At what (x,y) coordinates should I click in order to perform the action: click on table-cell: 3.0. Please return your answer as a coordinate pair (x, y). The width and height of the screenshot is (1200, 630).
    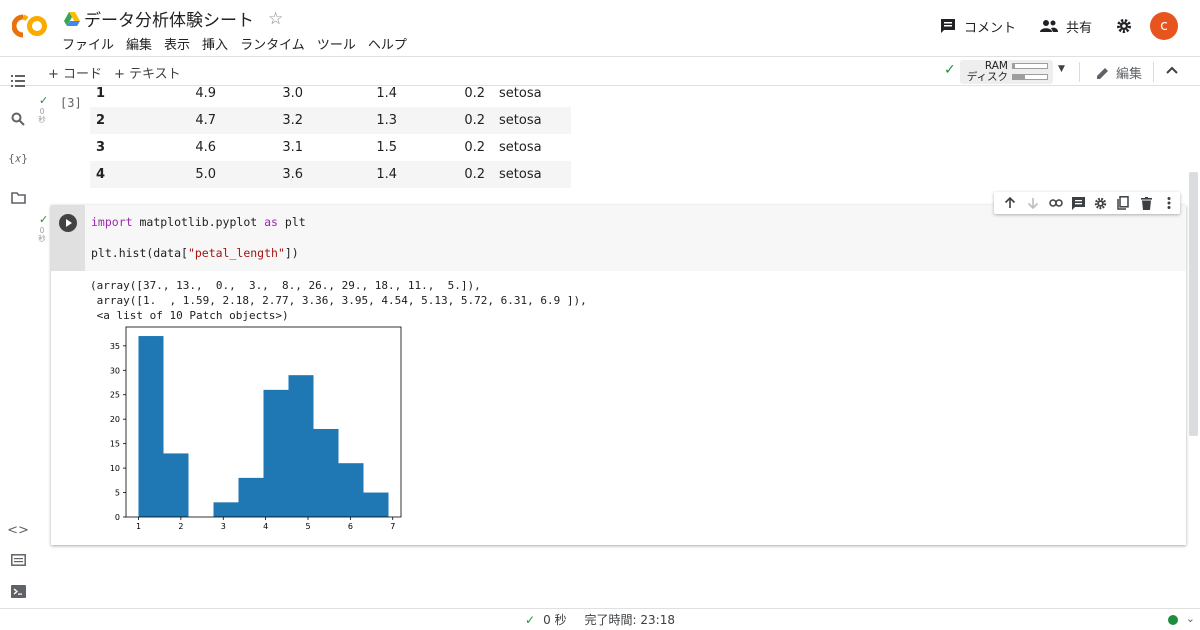
    Looking at the image, I should click on (292, 93).